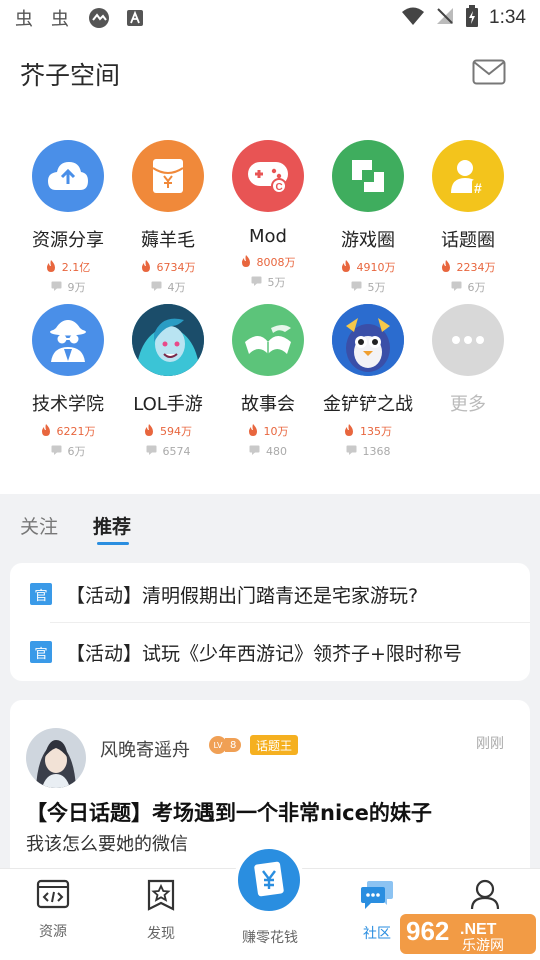 The image size is (540, 960). I want to click on nav-label: 赚零花钱, so click(270, 937).